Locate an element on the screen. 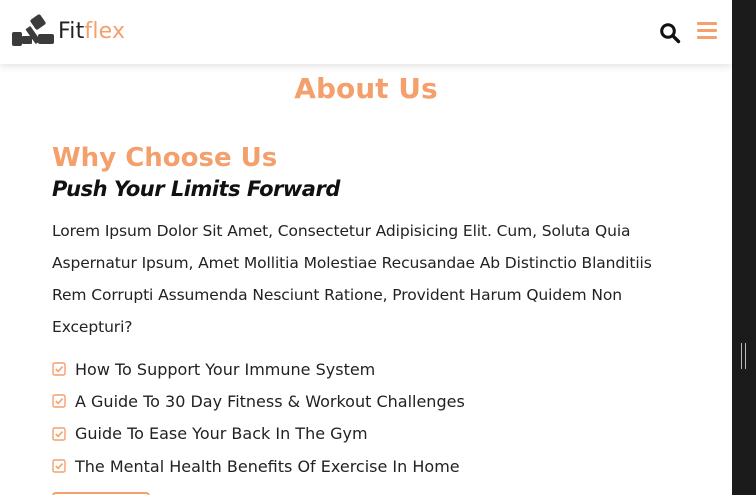 This screenshot has width=756, height=495. list-item-text: How To Support Your Immune System is located at coordinates (225, 369).